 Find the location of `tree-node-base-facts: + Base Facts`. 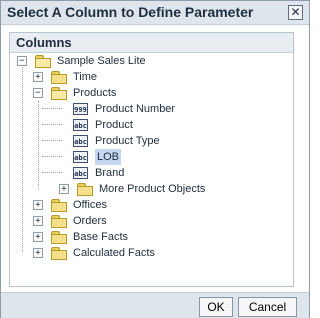

tree-node-base-facts: + Base Facts is located at coordinates (80, 237).